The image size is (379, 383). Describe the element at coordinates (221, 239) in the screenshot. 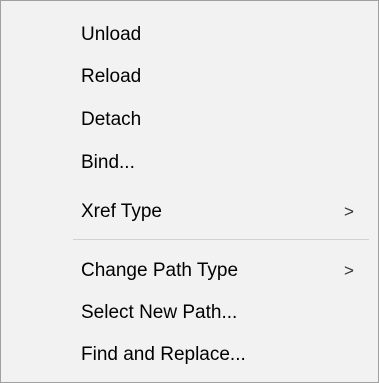

I see `menu-separator` at that location.